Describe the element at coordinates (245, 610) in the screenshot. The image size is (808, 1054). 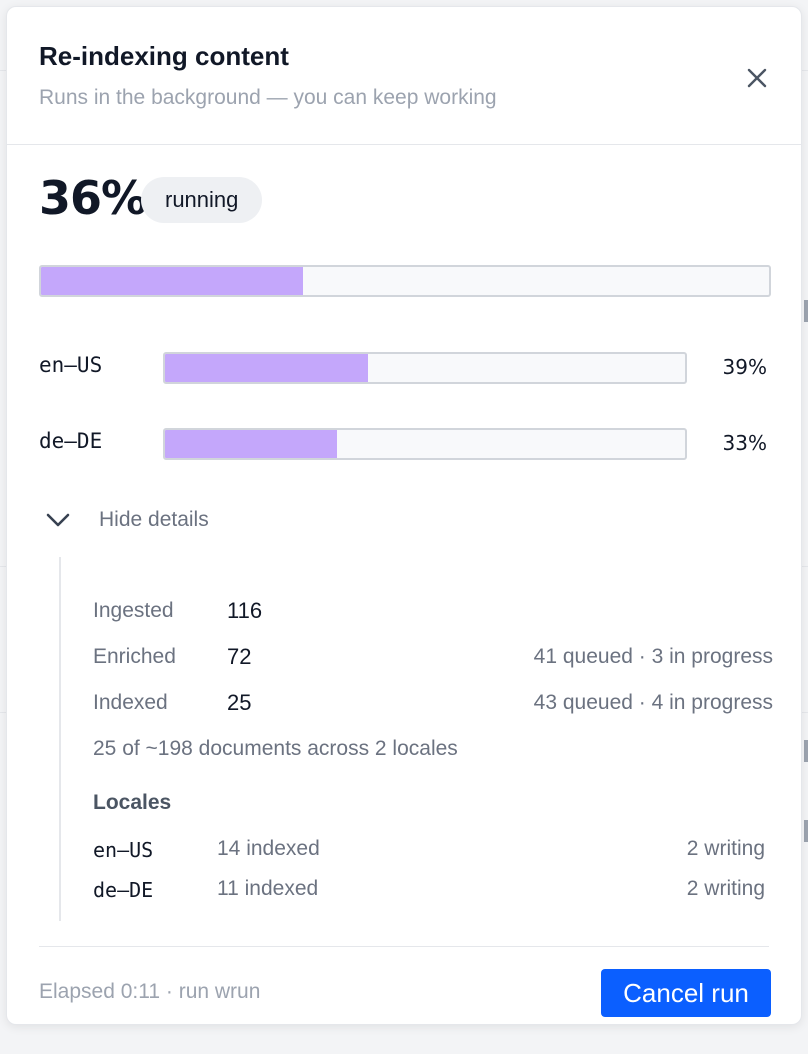
I see `stat-value-ingested: 116` at that location.